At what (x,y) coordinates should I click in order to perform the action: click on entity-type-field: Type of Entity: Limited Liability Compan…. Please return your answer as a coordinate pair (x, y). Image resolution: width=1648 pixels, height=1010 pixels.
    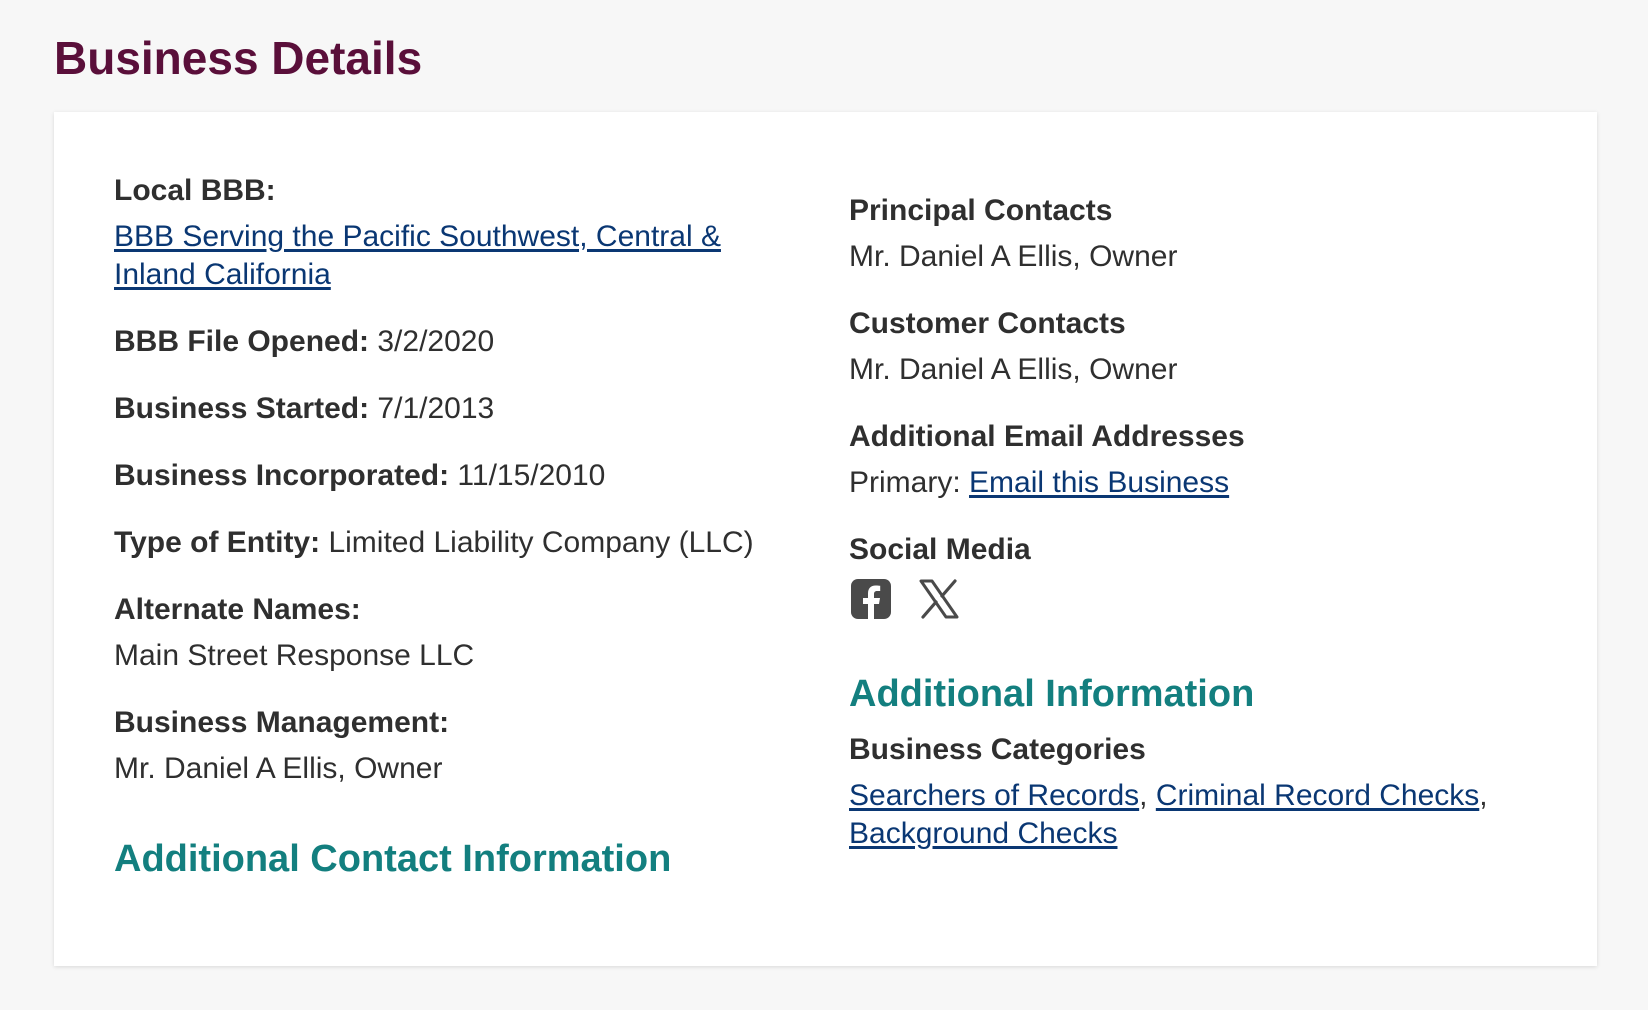
    Looking at the image, I should click on (454, 543).